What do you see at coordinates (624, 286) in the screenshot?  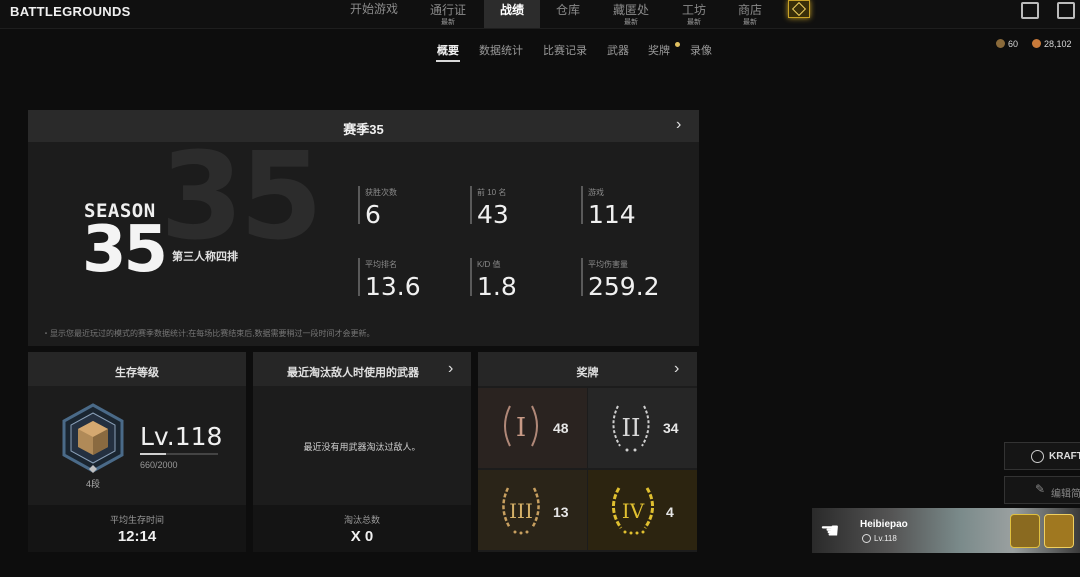 I see `stat-value-avg-damage: 259.2` at bounding box center [624, 286].